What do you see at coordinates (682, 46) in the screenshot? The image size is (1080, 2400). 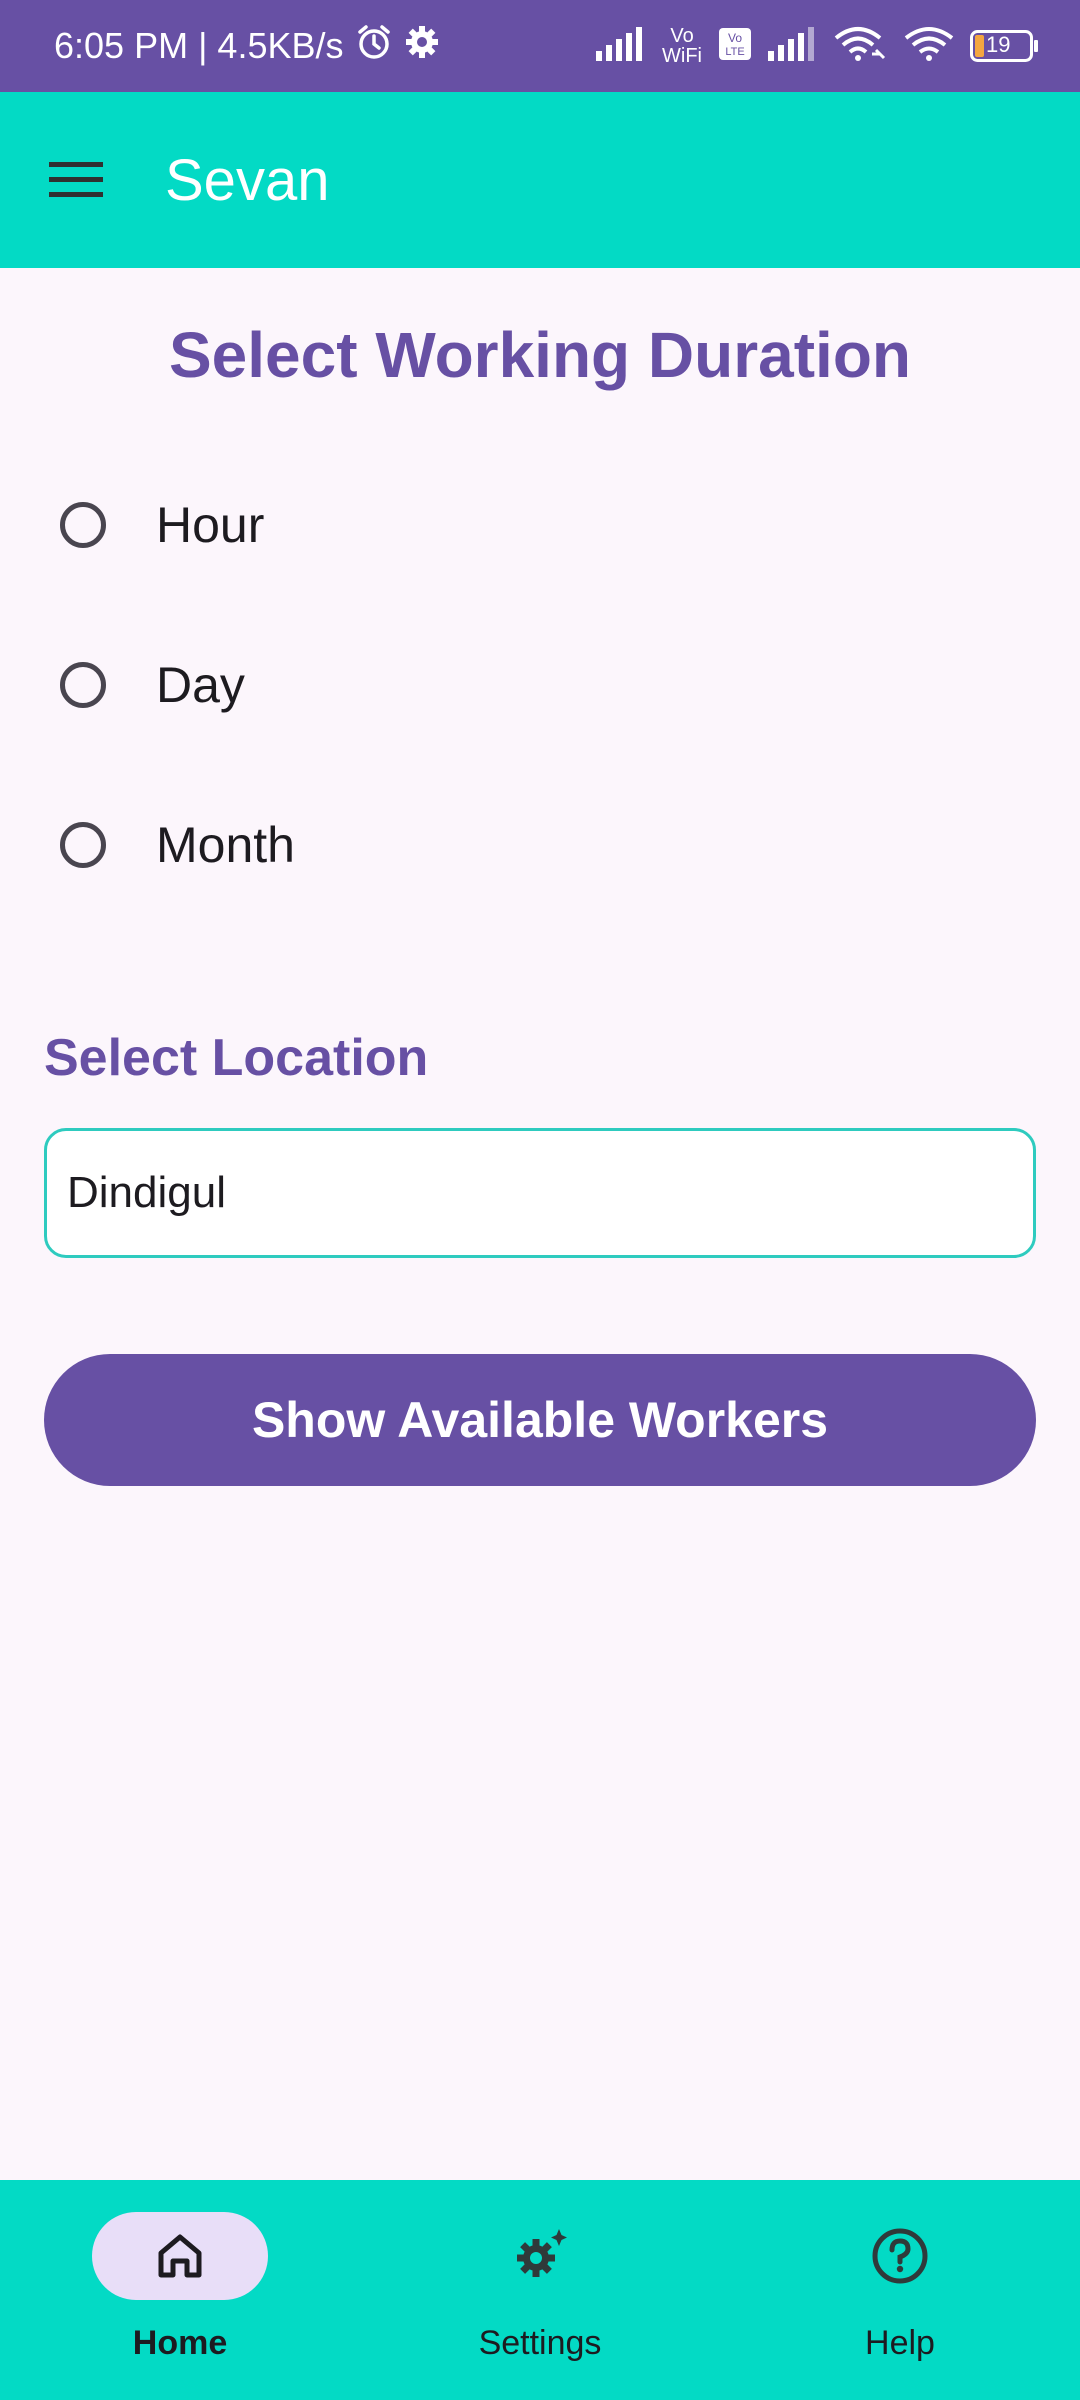 I see `vowifi-icon: Vo WiFi` at bounding box center [682, 46].